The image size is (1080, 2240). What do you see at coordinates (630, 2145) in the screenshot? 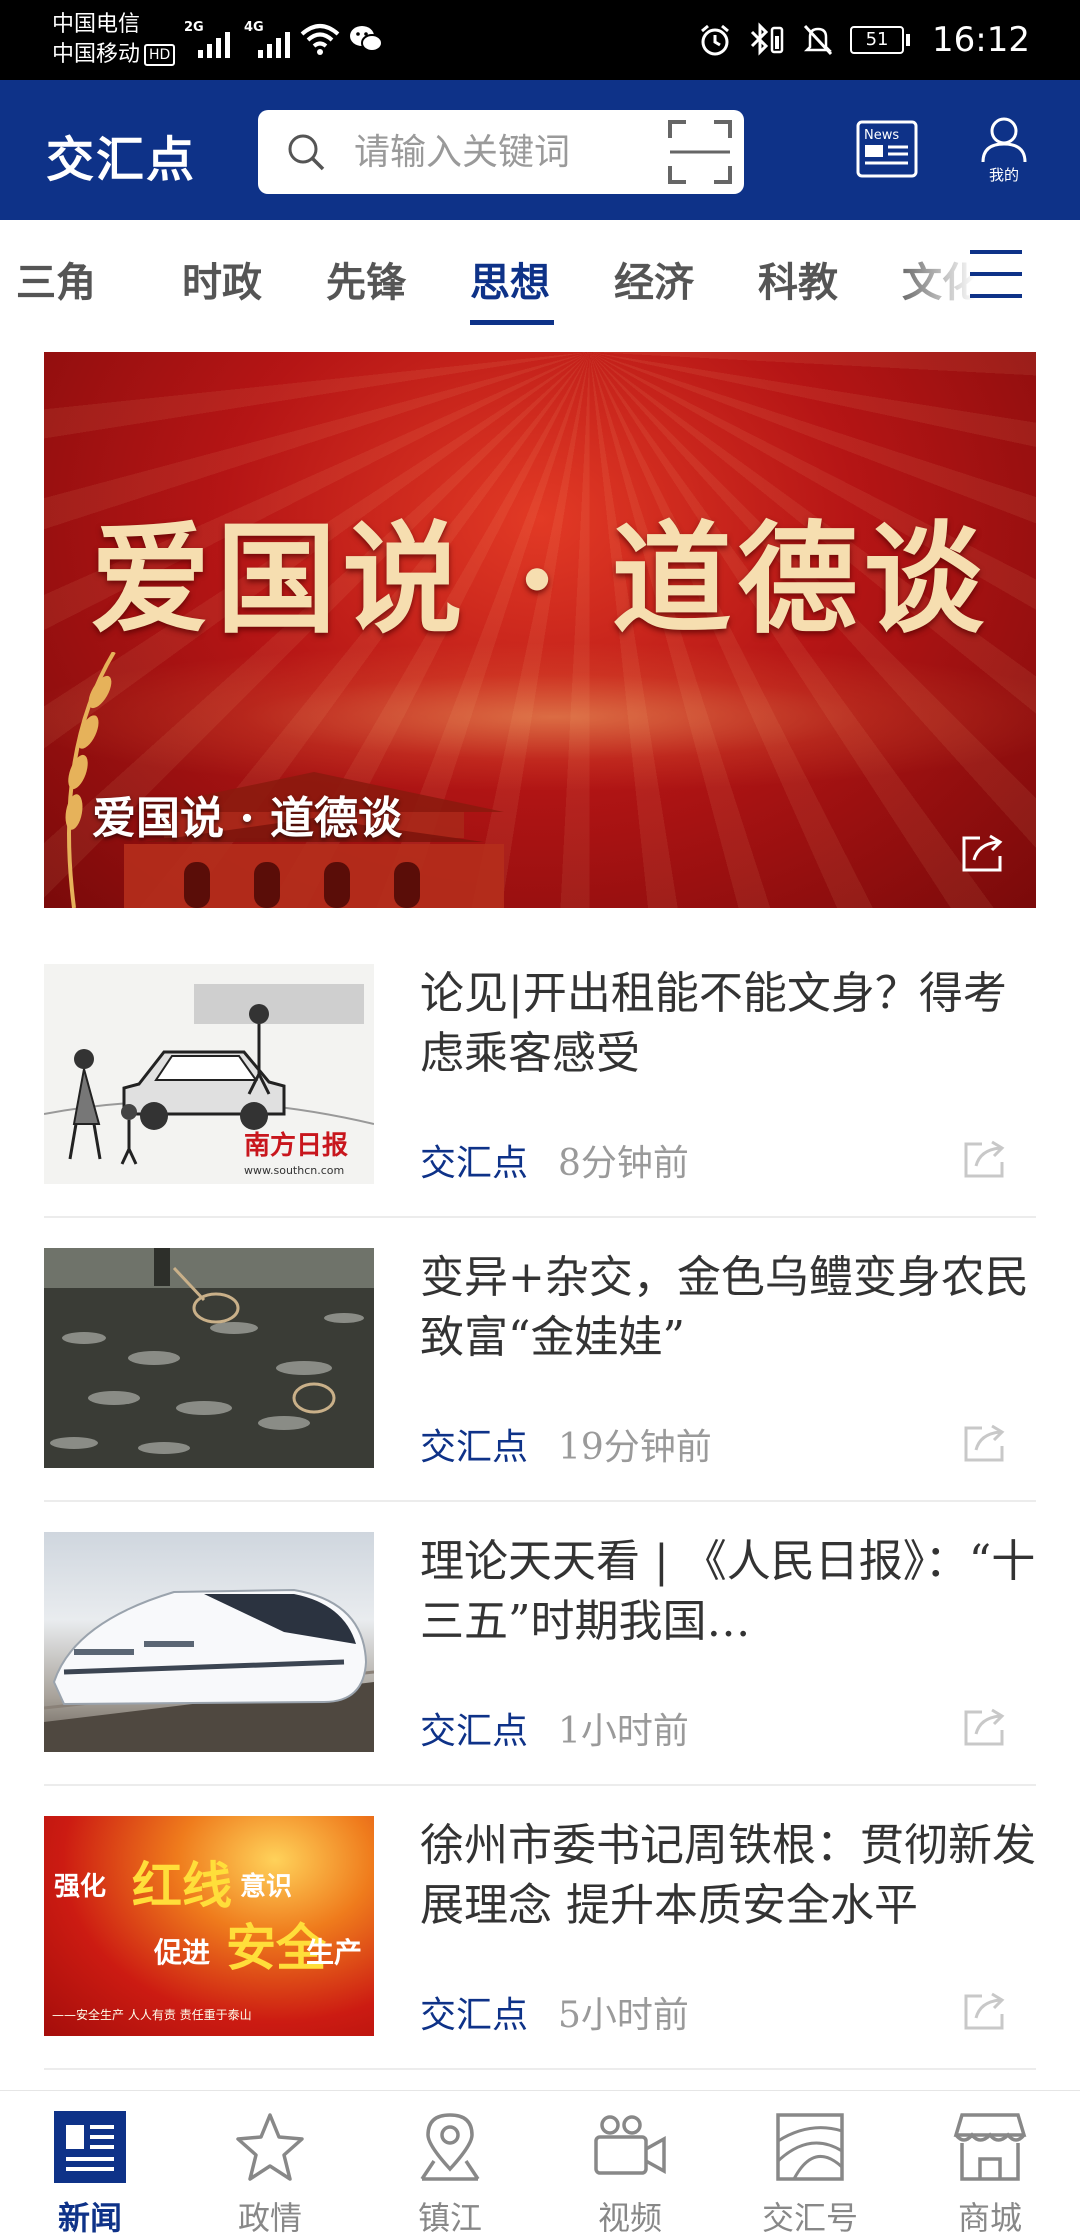
I see `video-camera-icon` at bounding box center [630, 2145].